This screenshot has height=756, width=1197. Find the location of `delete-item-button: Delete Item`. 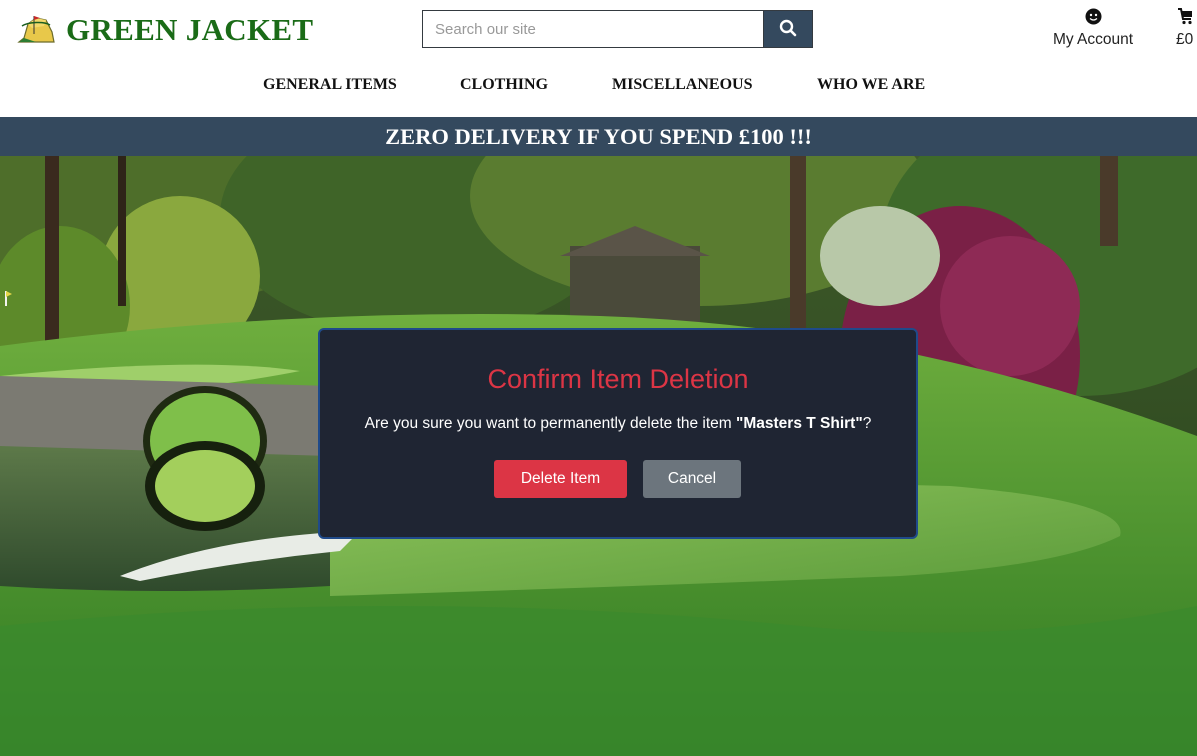

delete-item-button: Delete Item is located at coordinates (560, 479).